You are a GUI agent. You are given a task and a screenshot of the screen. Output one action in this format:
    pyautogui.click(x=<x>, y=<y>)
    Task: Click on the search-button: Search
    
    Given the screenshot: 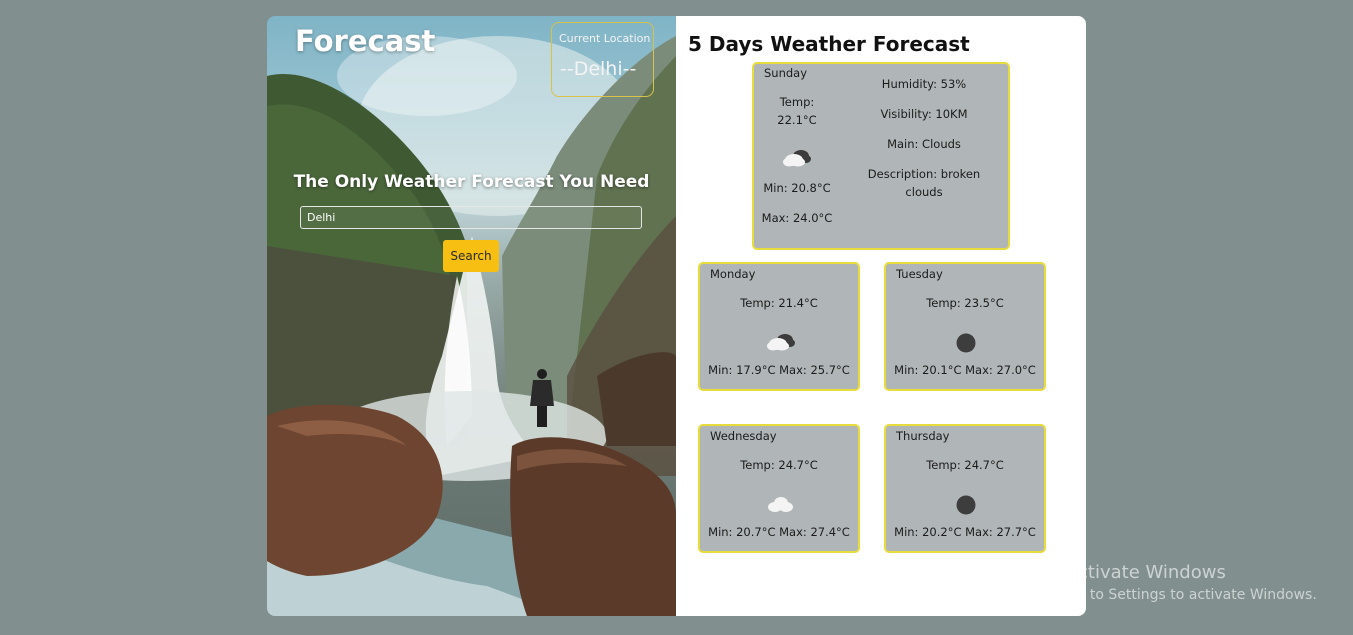 What is the action you would take?
    pyautogui.click(x=471, y=256)
    